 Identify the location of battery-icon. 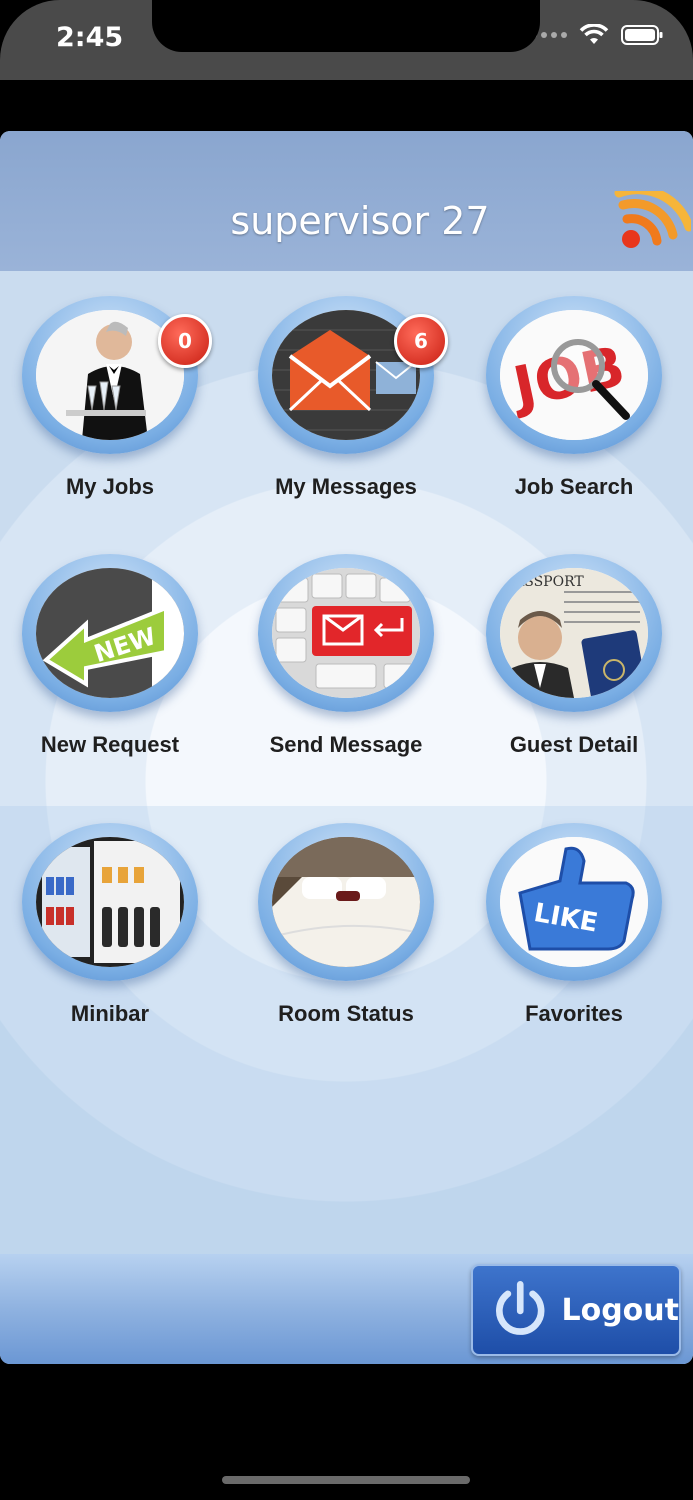
(642, 35).